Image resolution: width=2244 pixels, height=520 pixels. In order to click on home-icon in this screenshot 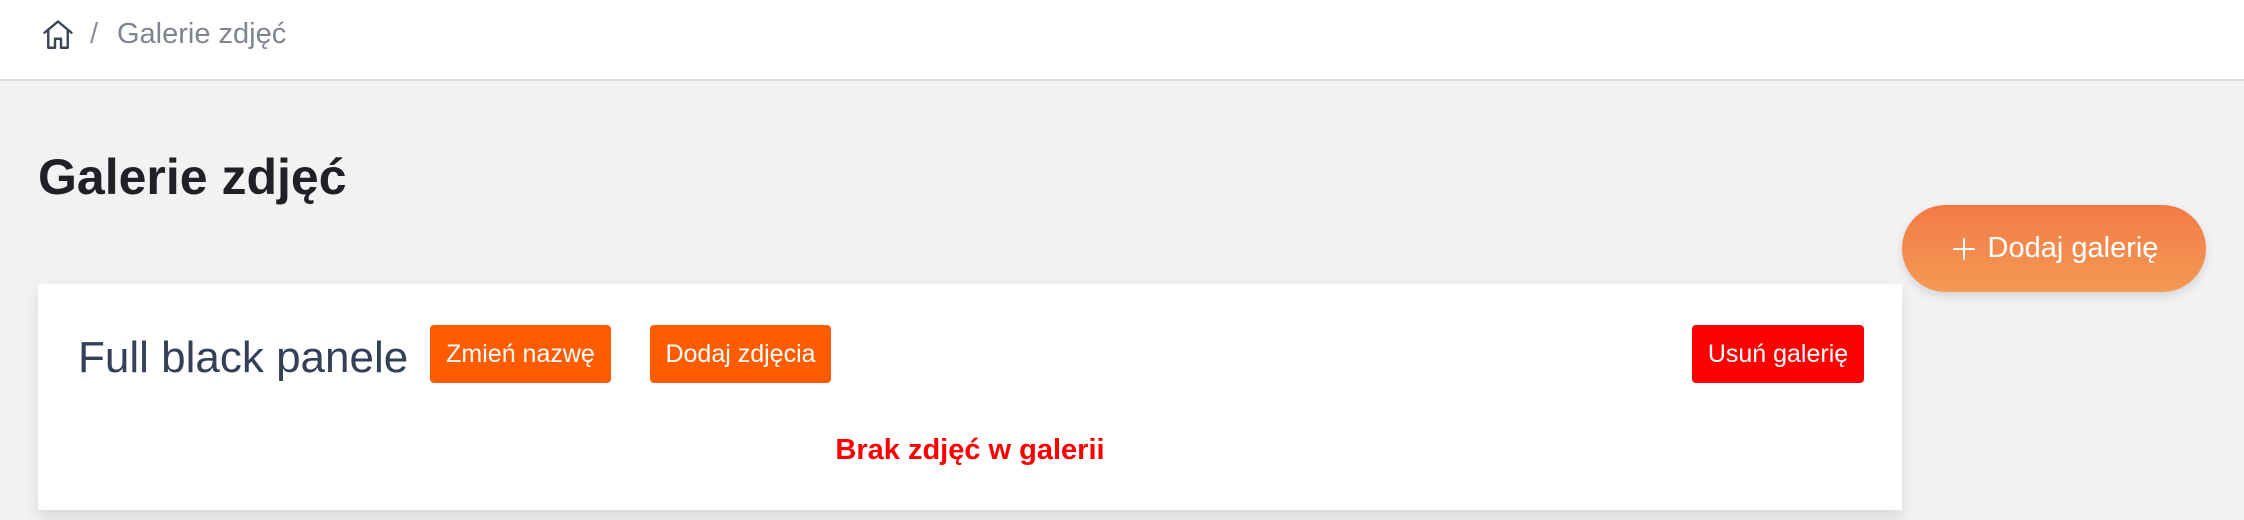, I will do `click(58, 35)`.